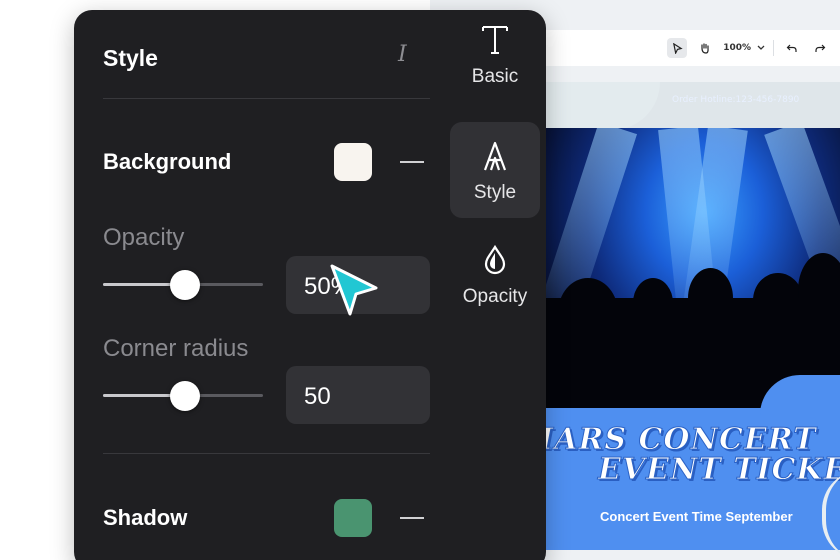 The height and width of the screenshot is (560, 840). I want to click on poster-title: MARS CONCERT EVENT TICKET, so click(680, 455).